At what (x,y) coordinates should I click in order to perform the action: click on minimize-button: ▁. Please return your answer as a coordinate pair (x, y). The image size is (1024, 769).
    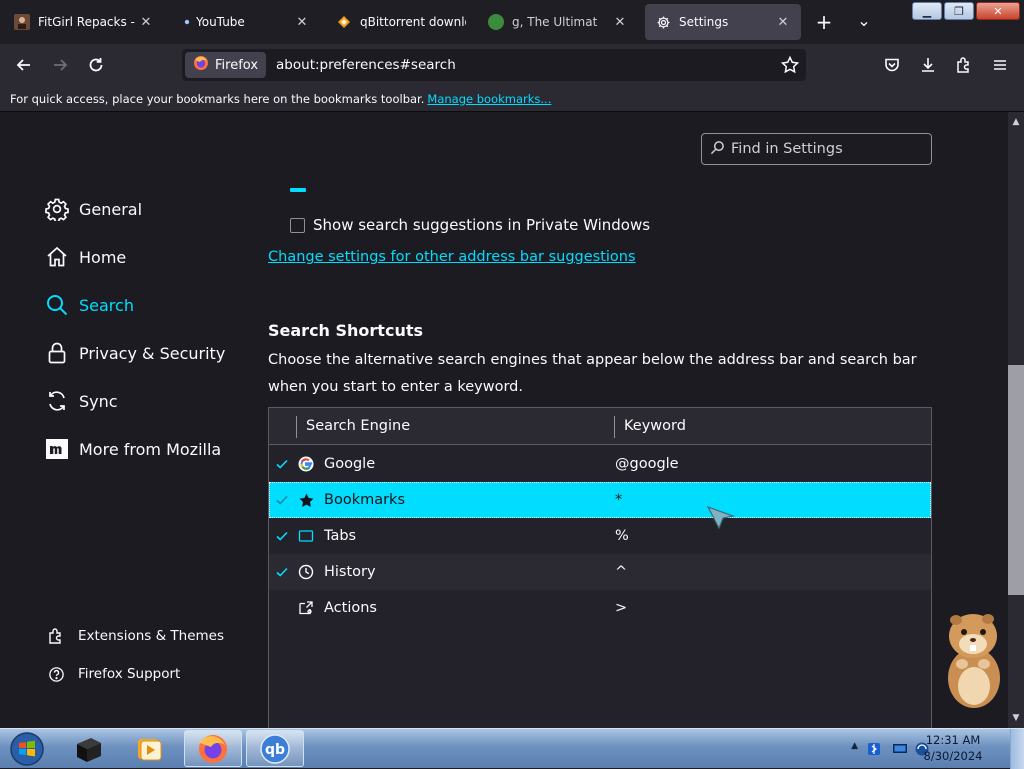
    Looking at the image, I should click on (927, 11).